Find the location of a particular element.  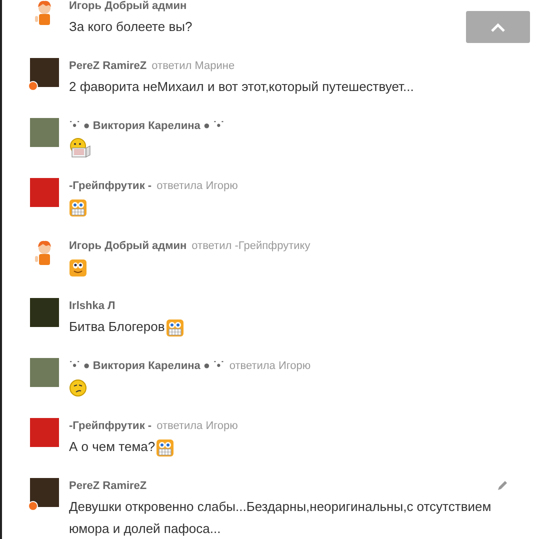

scroll-up-button is located at coordinates (498, 27).